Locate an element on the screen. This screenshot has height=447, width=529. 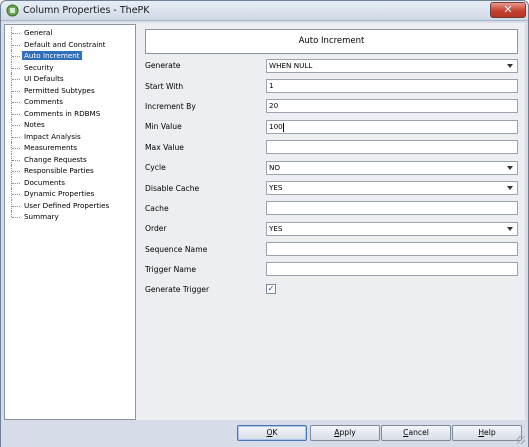
close-button: ✕ is located at coordinates (508, 10).